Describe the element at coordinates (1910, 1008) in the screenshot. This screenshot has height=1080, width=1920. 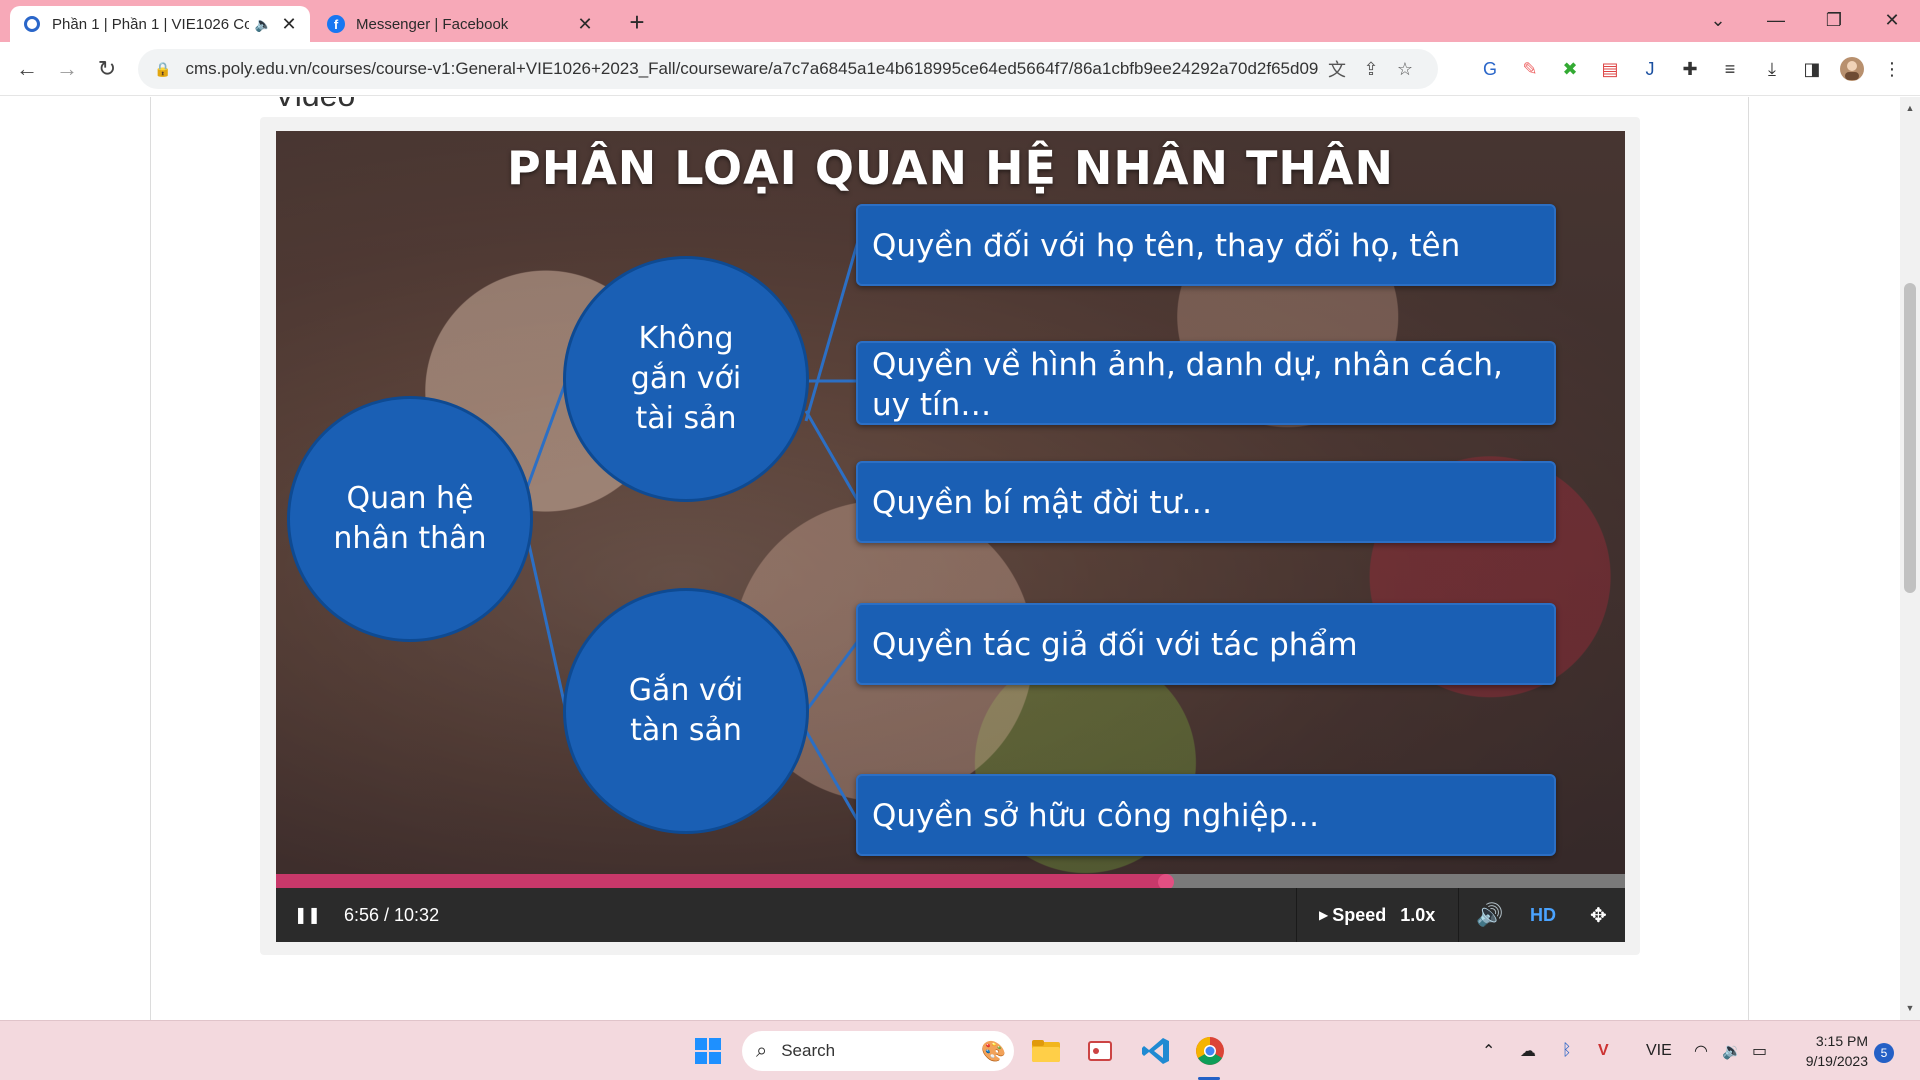
I see `scroll-down-icon: ▼` at that location.